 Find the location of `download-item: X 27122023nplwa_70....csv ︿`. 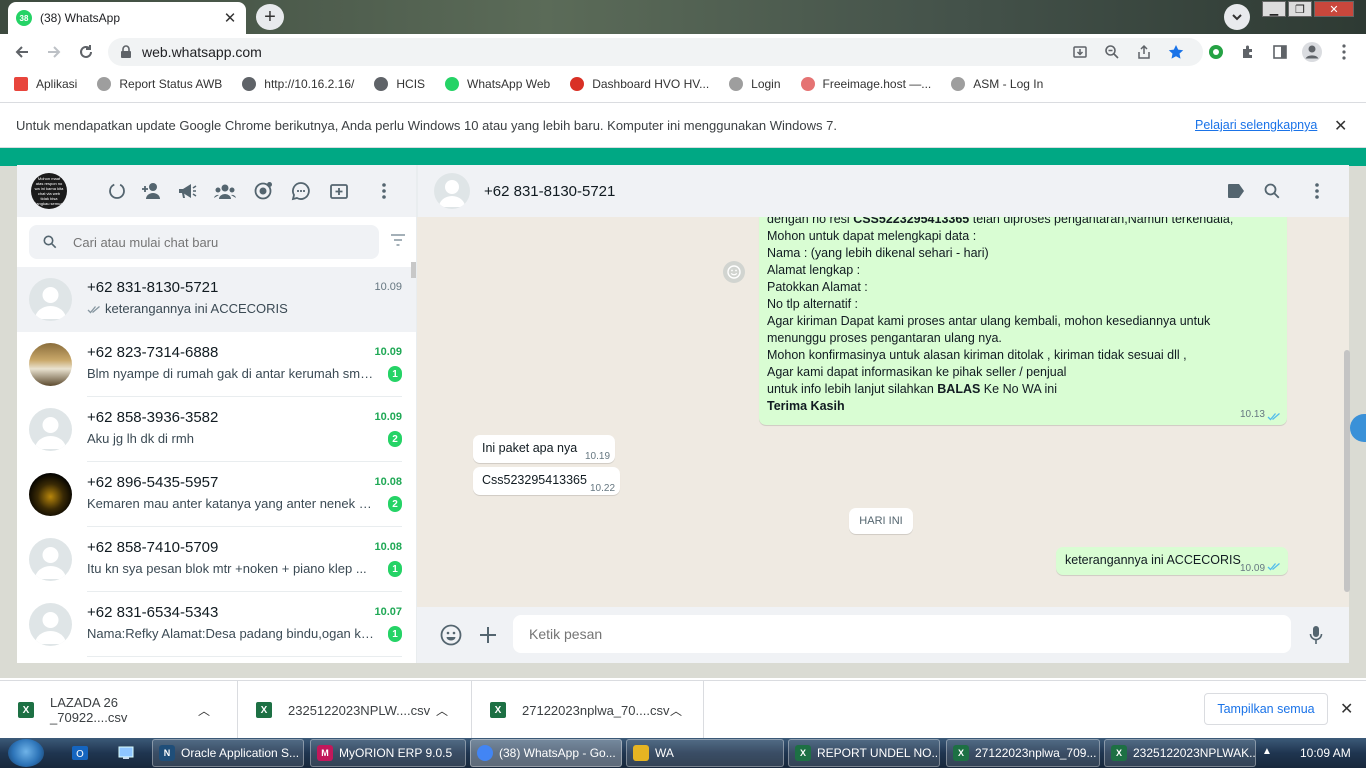

download-item: X 27122023nplwa_70....csv ︿ is located at coordinates (588, 710).